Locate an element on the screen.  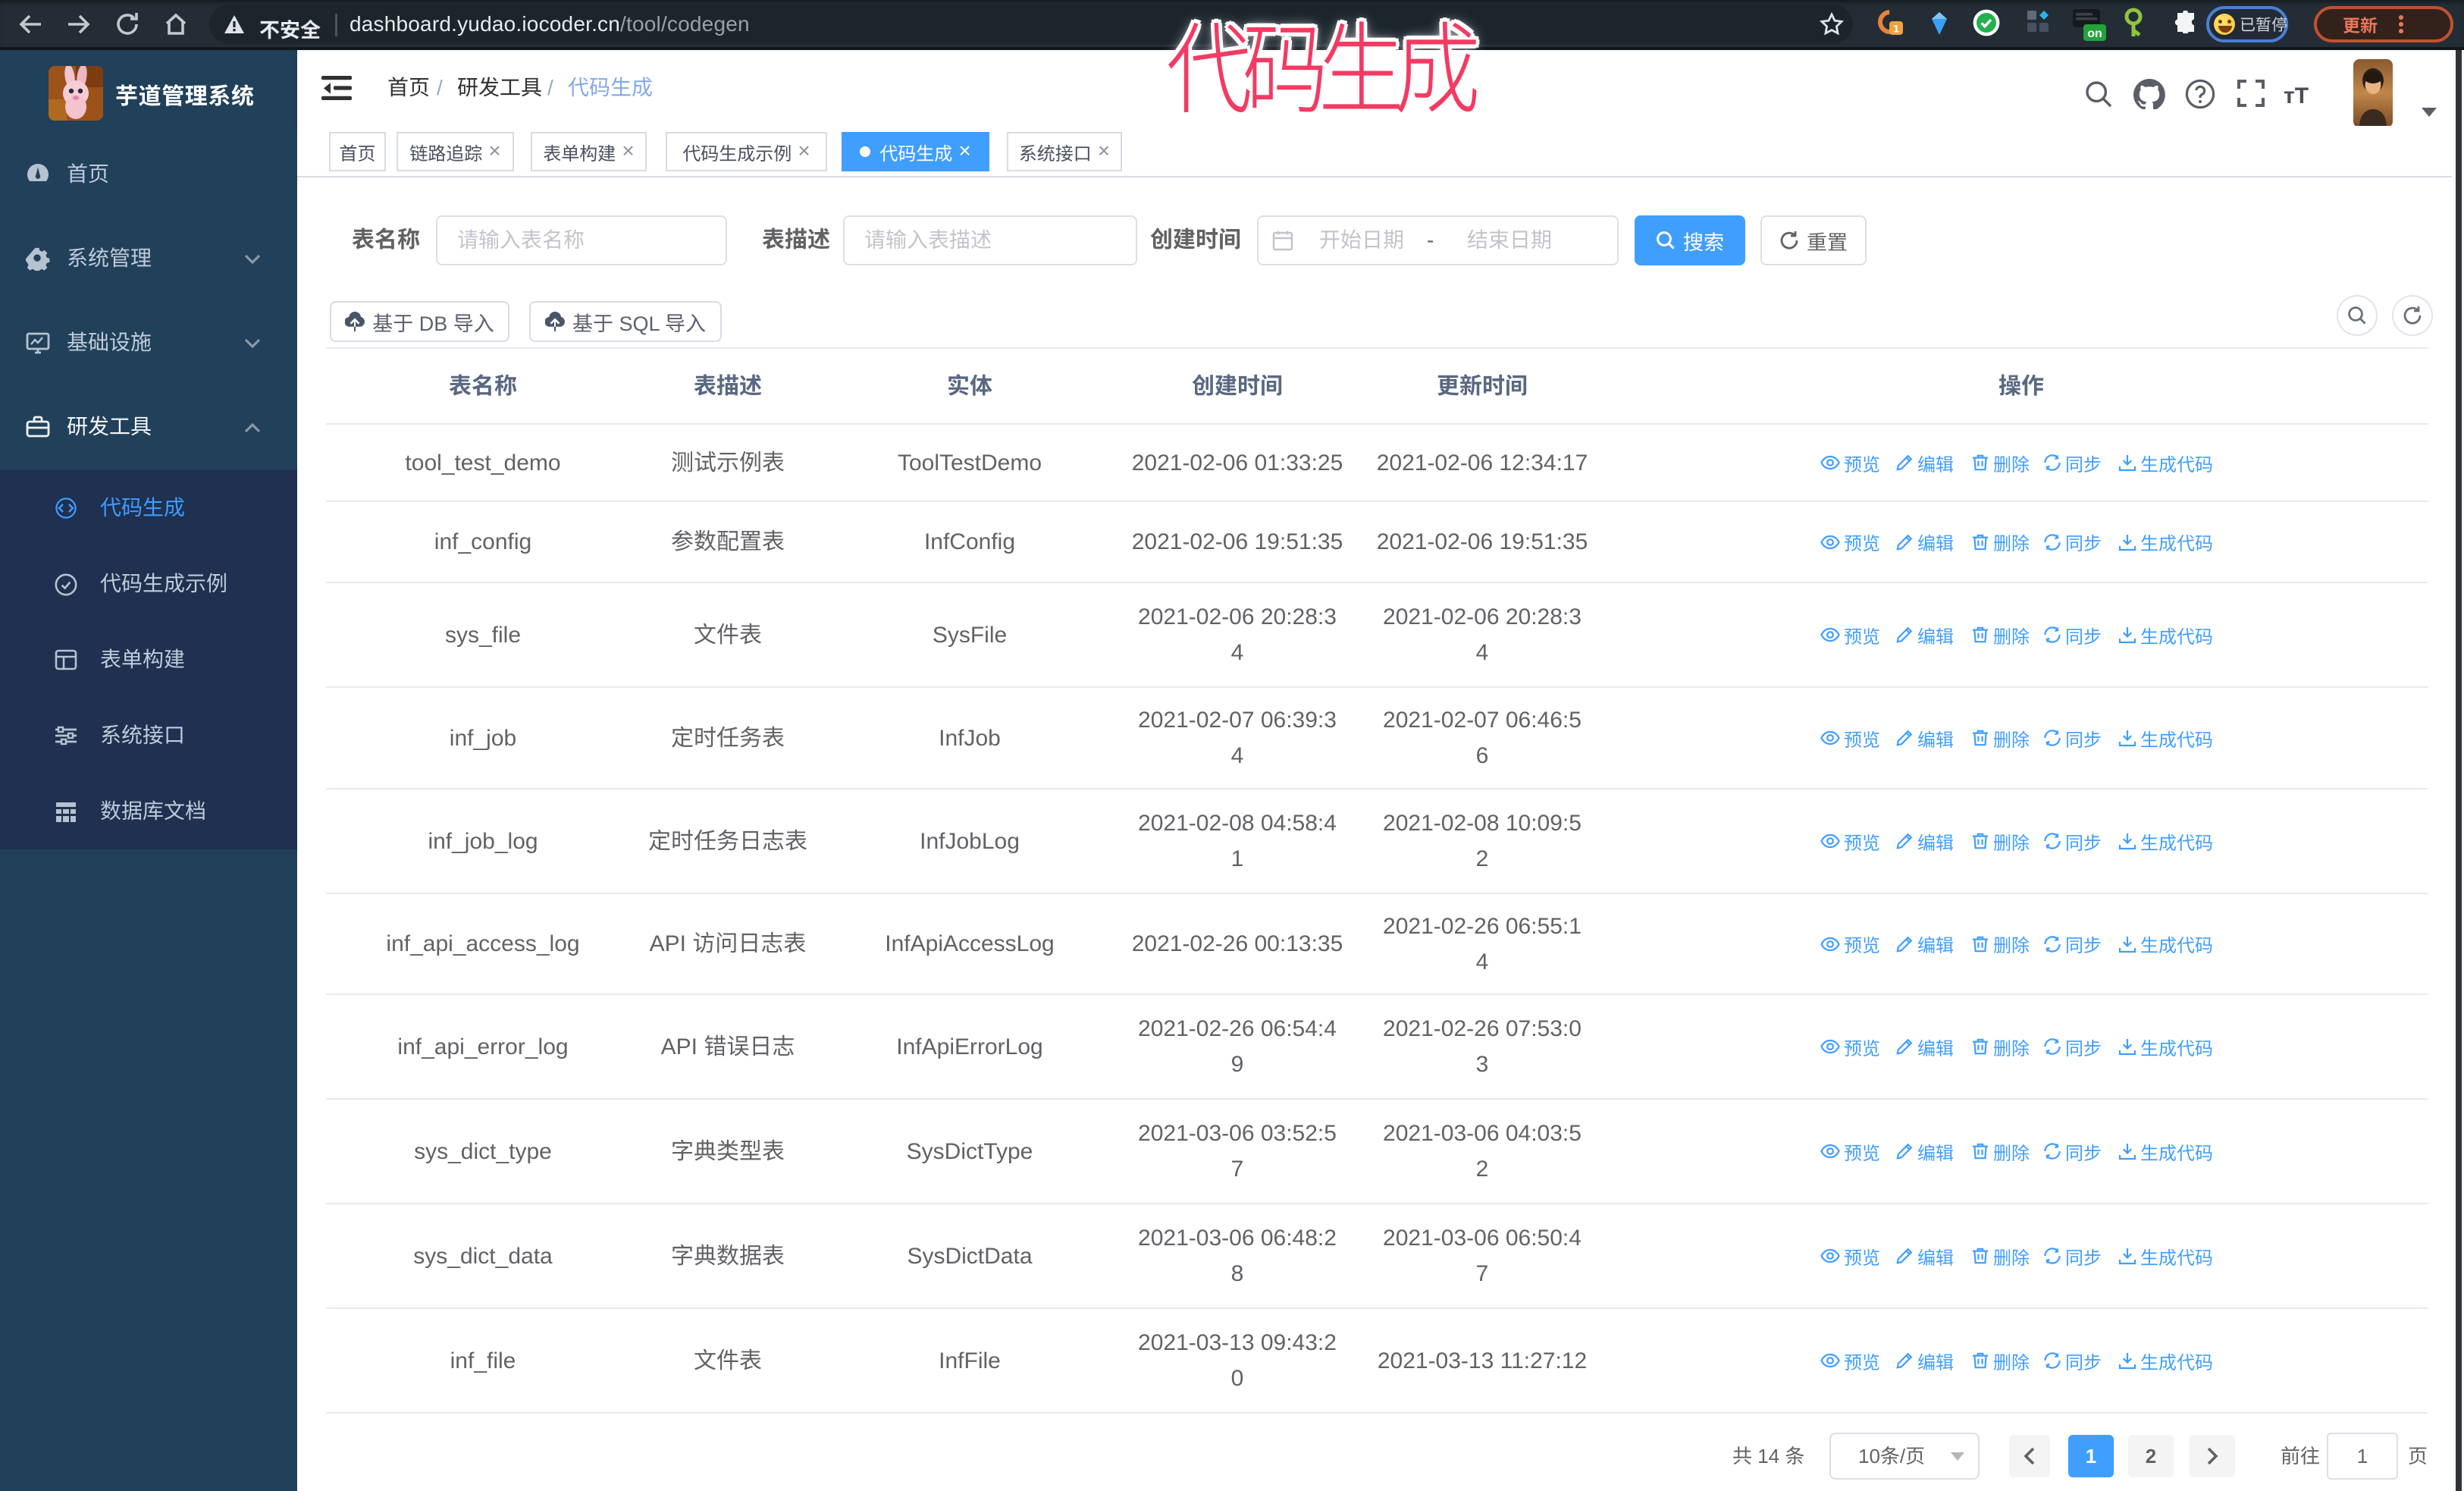
svg-text: 1 is located at coordinates (1896, 28).